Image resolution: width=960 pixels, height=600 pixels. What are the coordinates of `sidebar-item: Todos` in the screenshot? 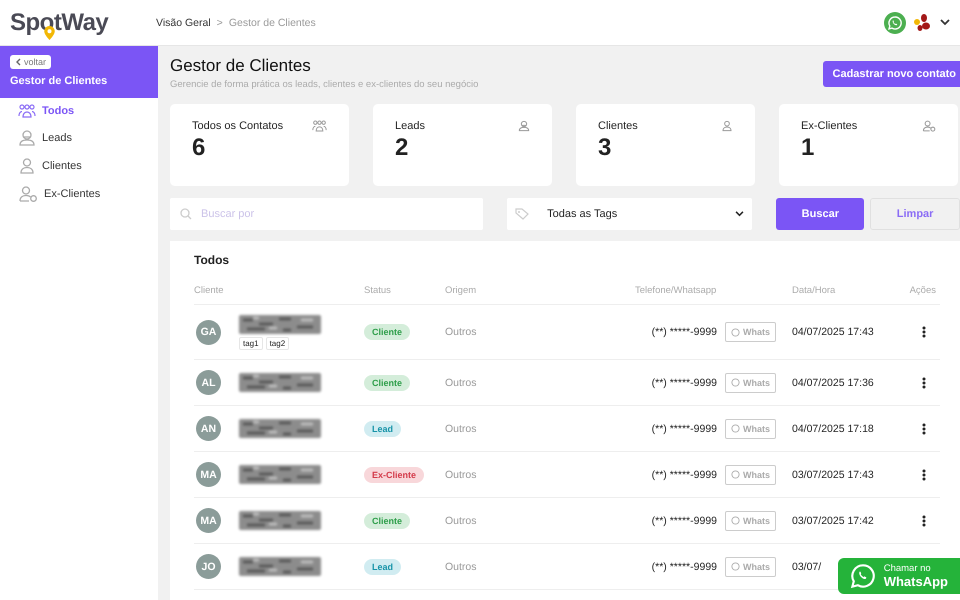 It's located at (79, 111).